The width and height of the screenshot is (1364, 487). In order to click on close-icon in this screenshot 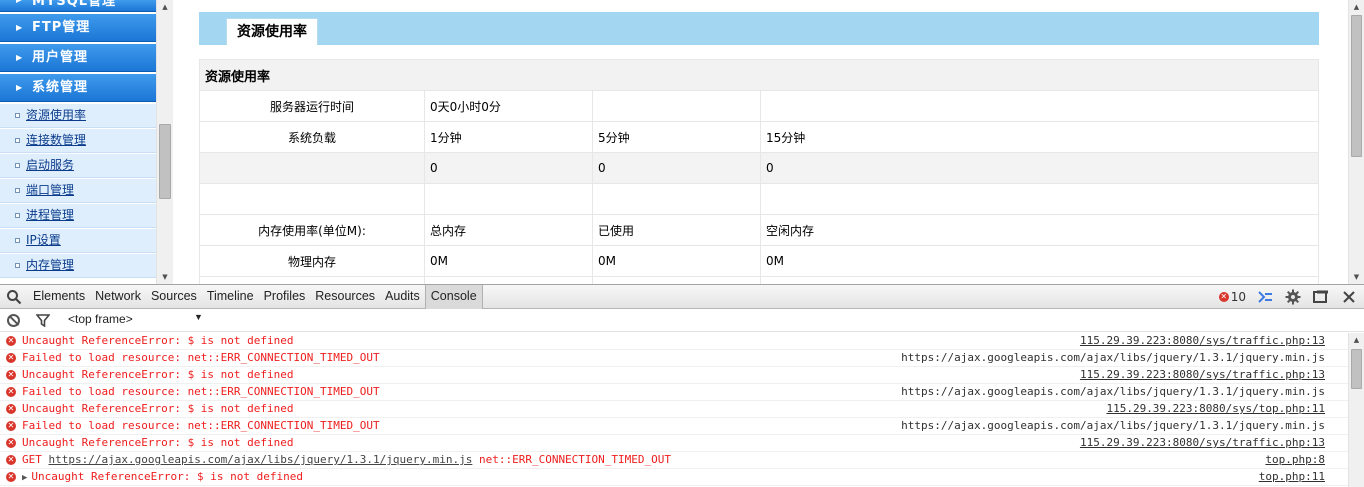, I will do `click(1349, 297)`.